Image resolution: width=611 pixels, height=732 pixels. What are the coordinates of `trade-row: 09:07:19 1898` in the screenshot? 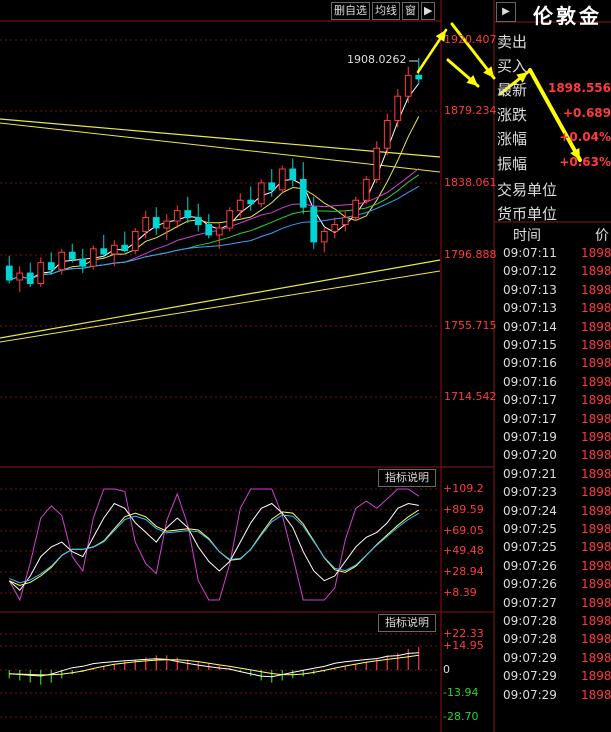 It's located at (554, 437).